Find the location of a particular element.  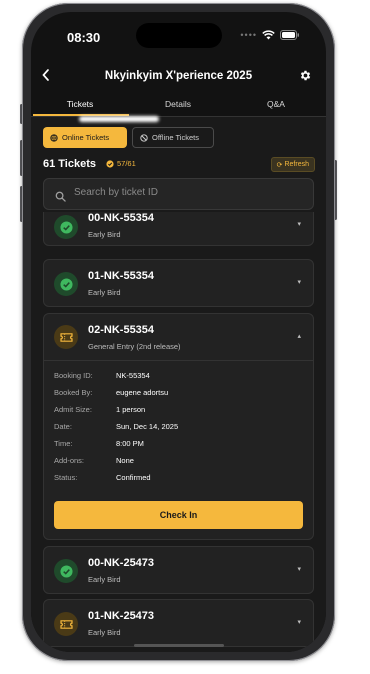

tab-bar: Tickets Details Q&A is located at coordinates (178, 106).